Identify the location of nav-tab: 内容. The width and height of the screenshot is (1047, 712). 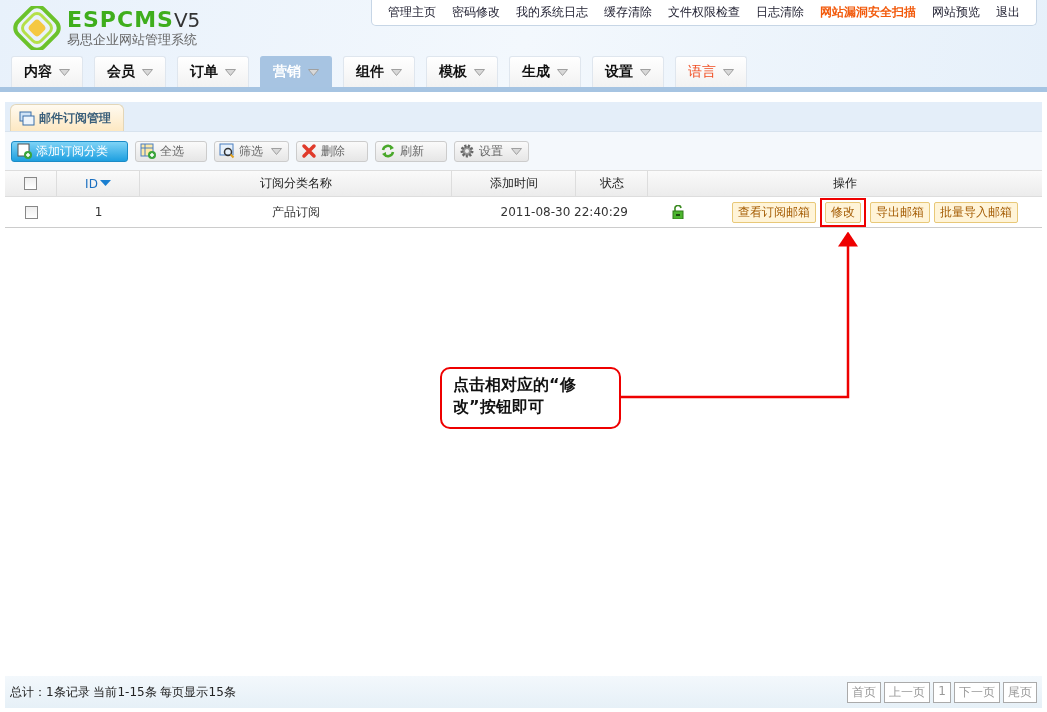
(47, 71).